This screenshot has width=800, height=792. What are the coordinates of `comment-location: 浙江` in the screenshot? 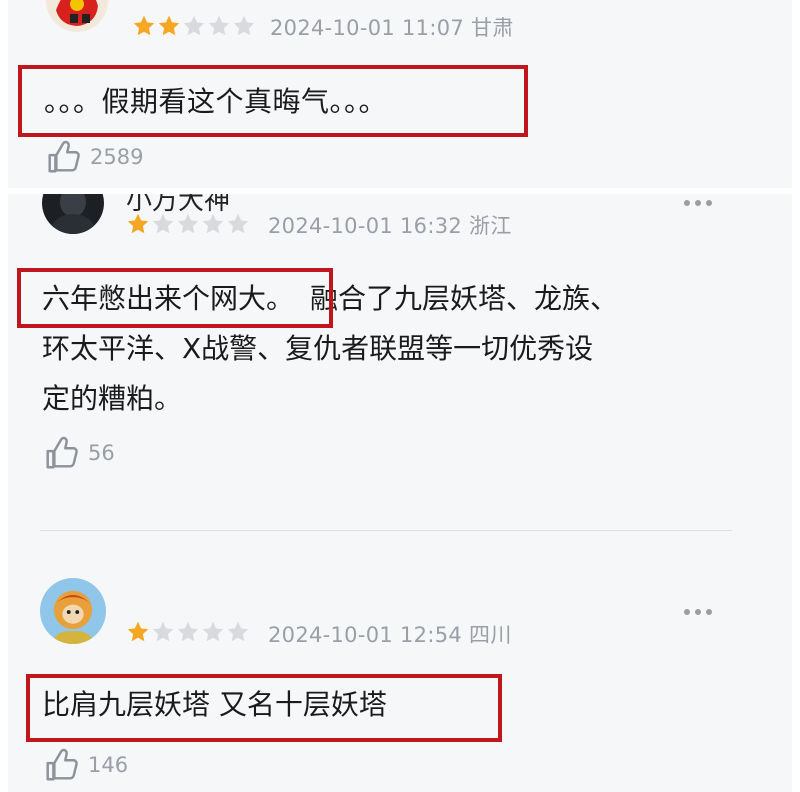 It's located at (490, 226).